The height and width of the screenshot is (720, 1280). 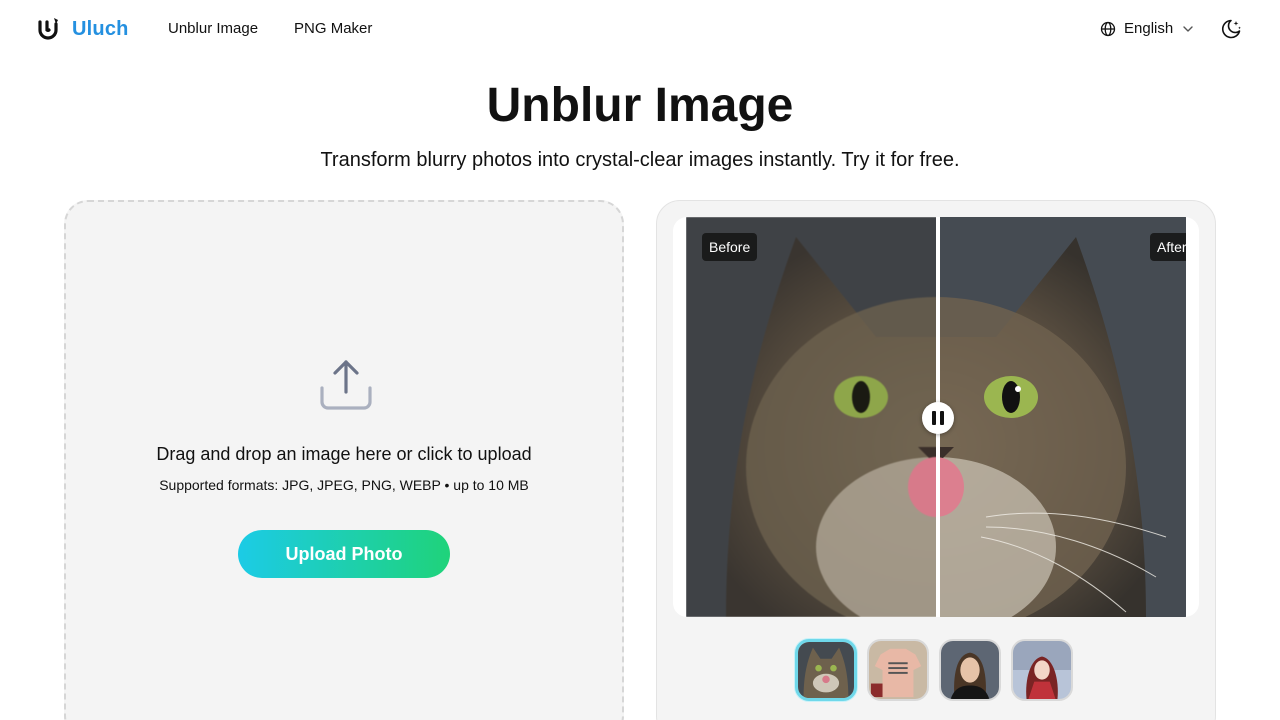 What do you see at coordinates (640, 30) in the screenshot?
I see `top-header: Uluch Unblur Image PNG Maker English` at bounding box center [640, 30].